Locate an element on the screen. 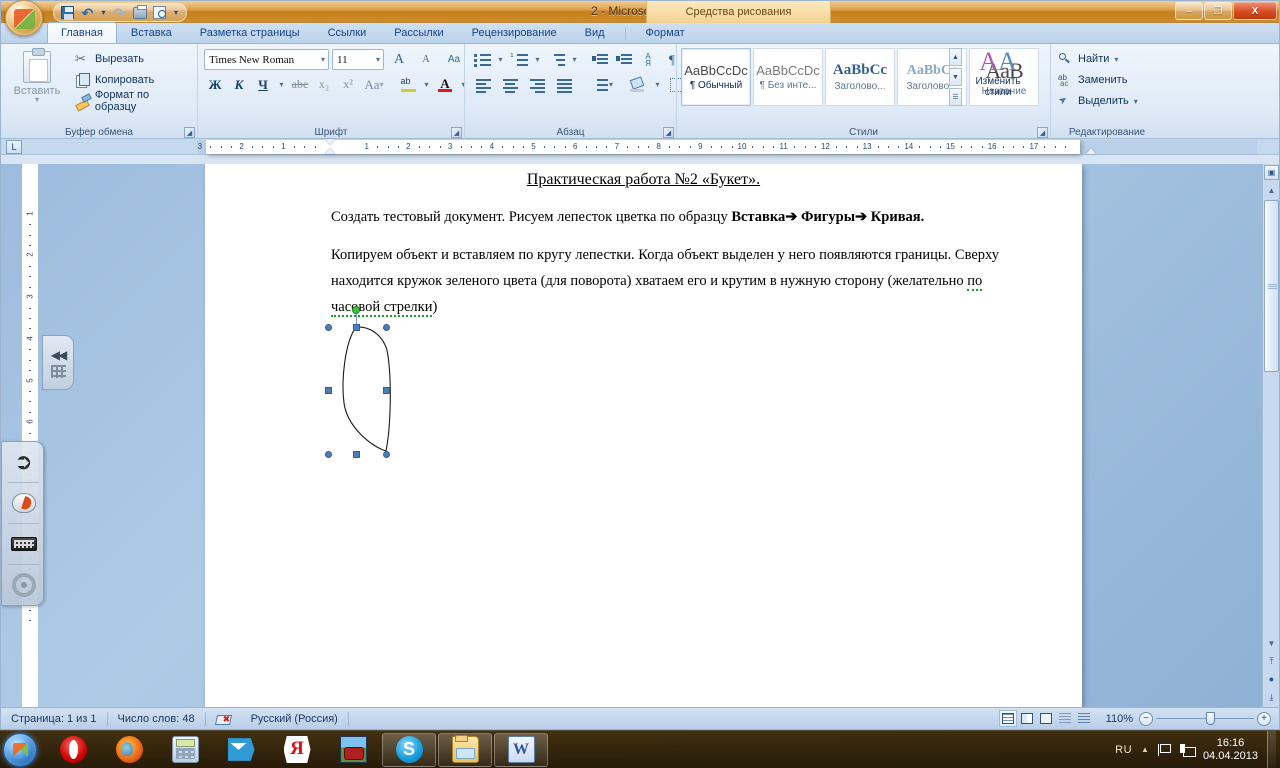 The height and width of the screenshot is (768, 1280). numbering-button: 1 is located at coordinates (519, 59).